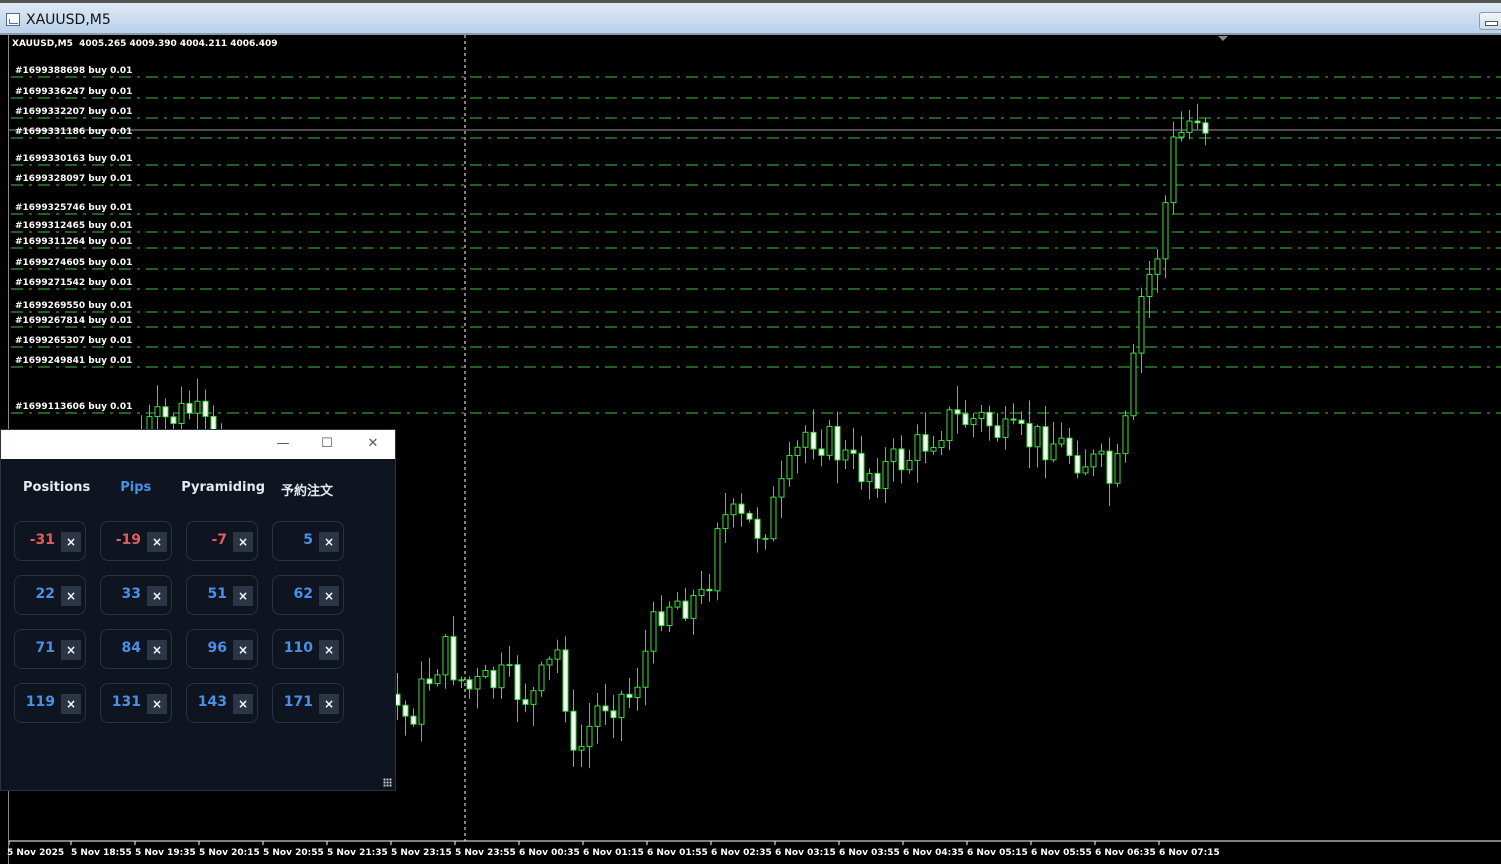 The image size is (1501, 864). What do you see at coordinates (549, 853) in the screenshot?
I see `time-axis-label: 6 Nov 00:35` at bounding box center [549, 853].